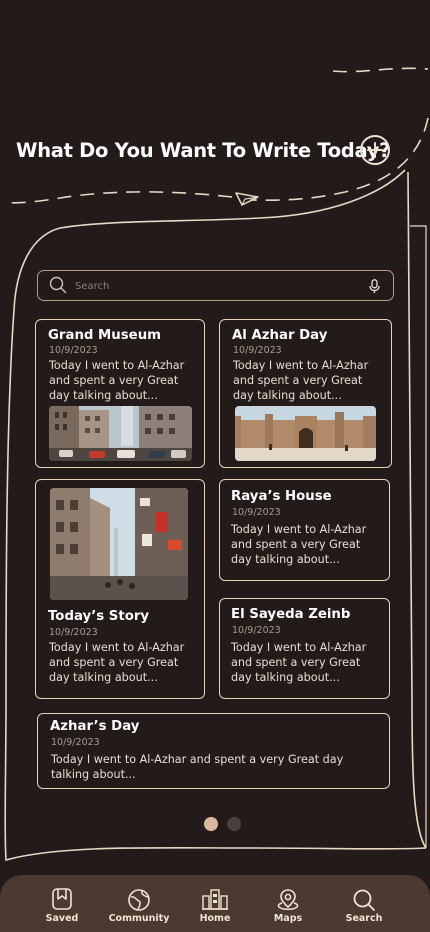 This screenshot has width=430, height=932. Describe the element at coordinates (374, 286) in the screenshot. I see `microphone-icon` at that location.